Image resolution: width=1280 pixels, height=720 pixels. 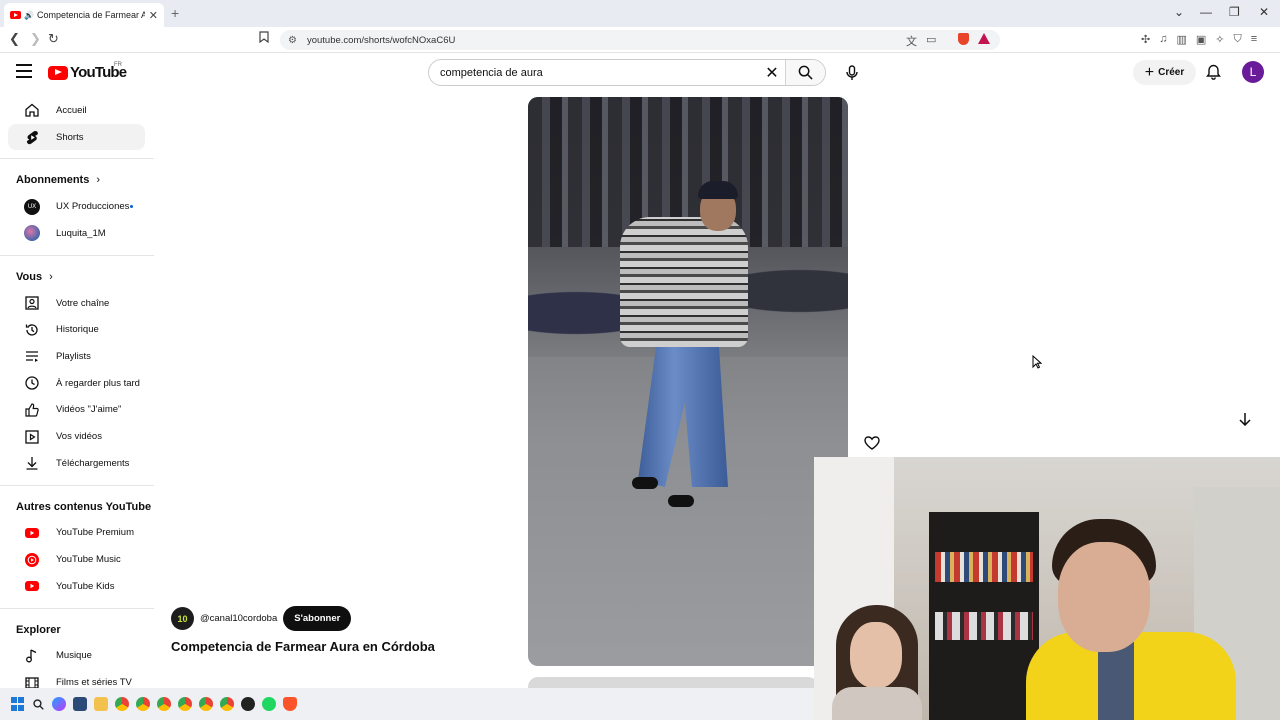 What do you see at coordinates (290, 704) in the screenshot?
I see `brave-browser-icon` at bounding box center [290, 704].